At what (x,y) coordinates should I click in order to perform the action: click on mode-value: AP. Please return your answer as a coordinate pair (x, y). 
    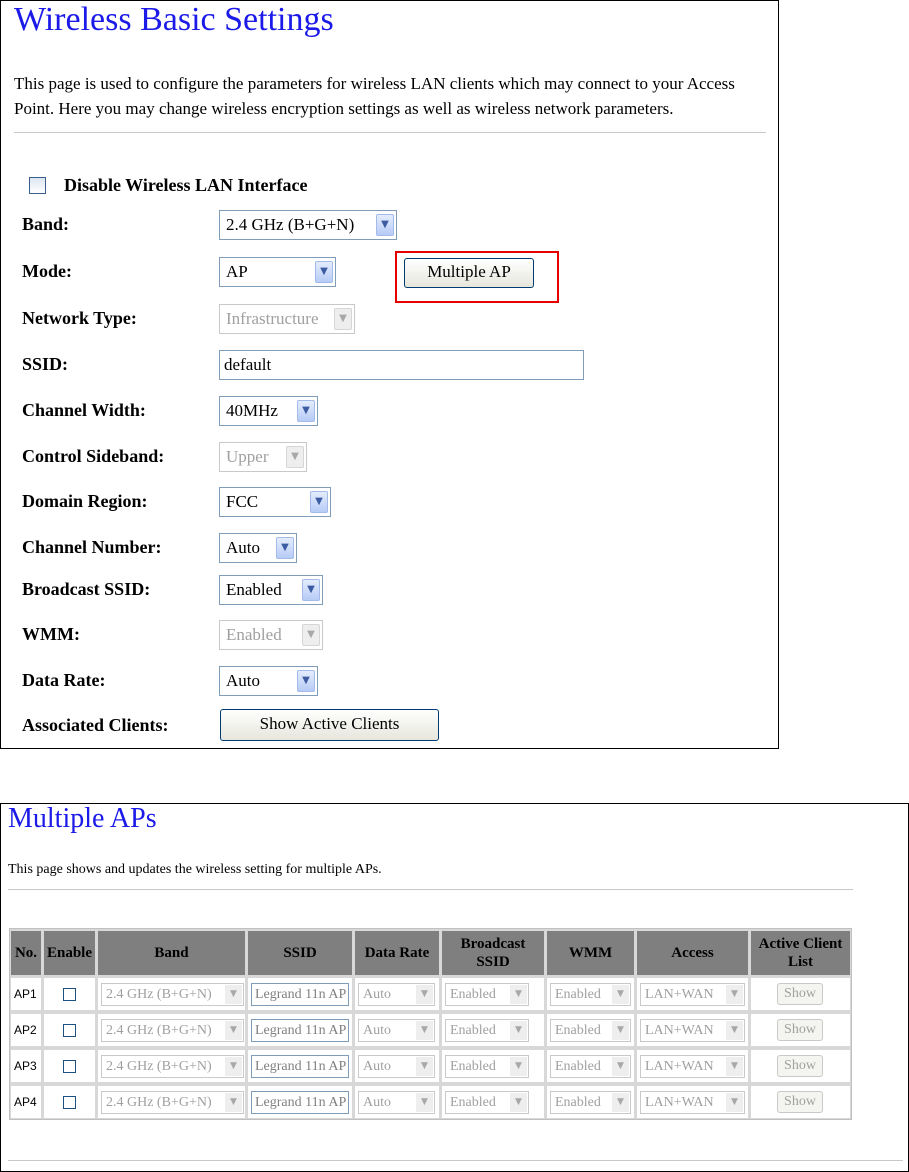
    Looking at the image, I should click on (237, 271).